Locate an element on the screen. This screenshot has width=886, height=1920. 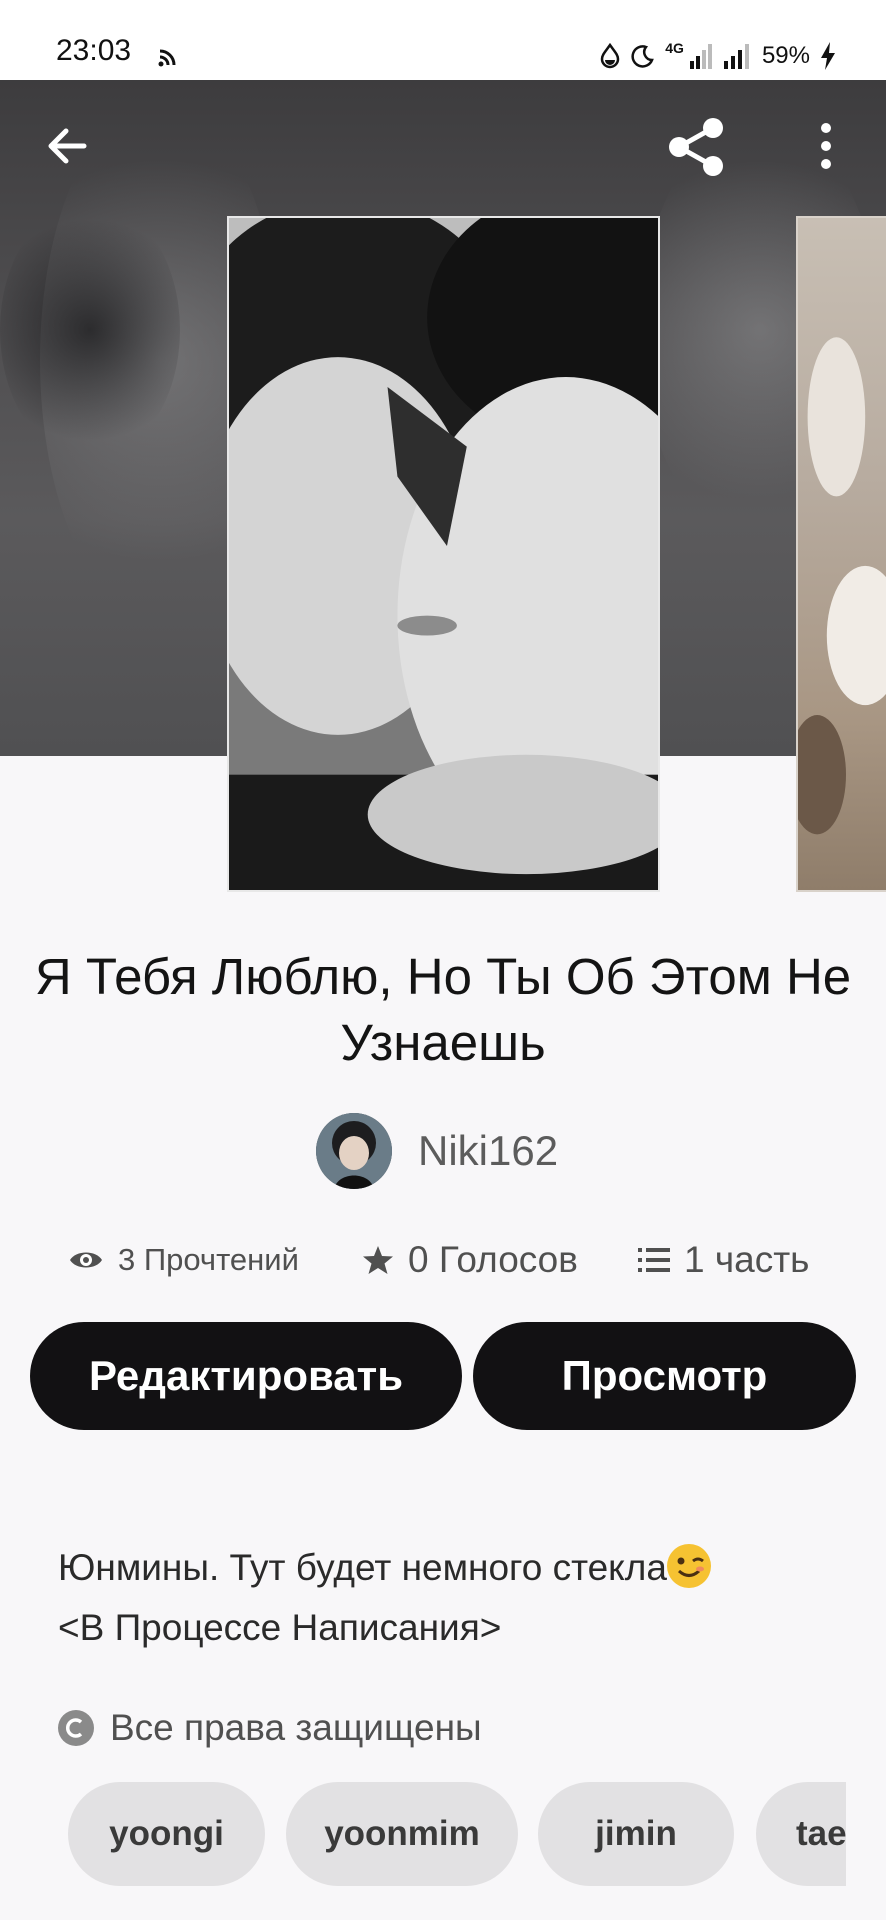
story-stats: 3 Прочтений 0 Голосов 1 часть is located at coordinates (443, 1260).